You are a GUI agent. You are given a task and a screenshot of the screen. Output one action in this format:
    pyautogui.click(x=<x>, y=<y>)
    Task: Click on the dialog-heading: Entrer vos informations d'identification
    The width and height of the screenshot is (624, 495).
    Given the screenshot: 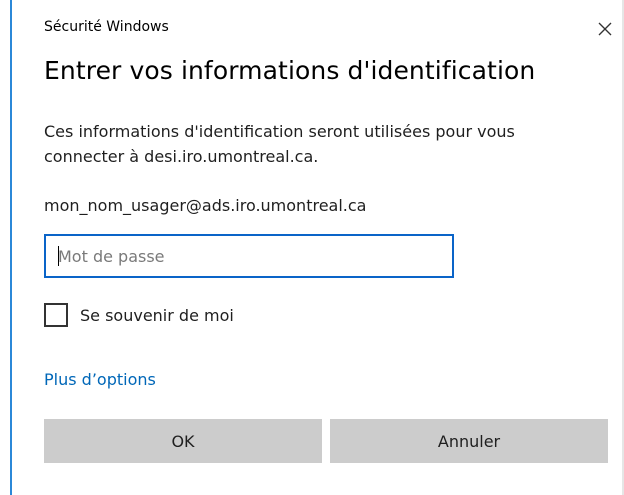 What is the action you would take?
    pyautogui.click(x=290, y=70)
    